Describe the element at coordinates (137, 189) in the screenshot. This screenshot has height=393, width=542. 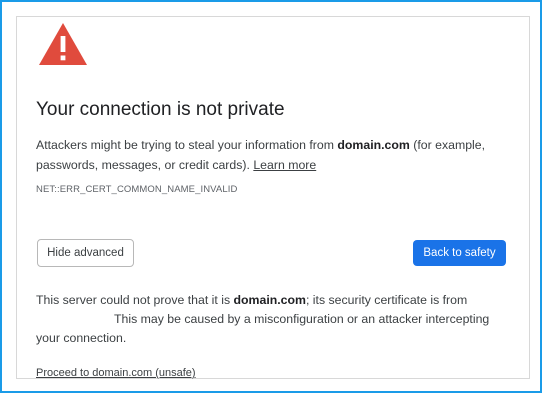
I see `error-code: NET::ERR_CERT_COMMON_NAME_INVALID` at that location.